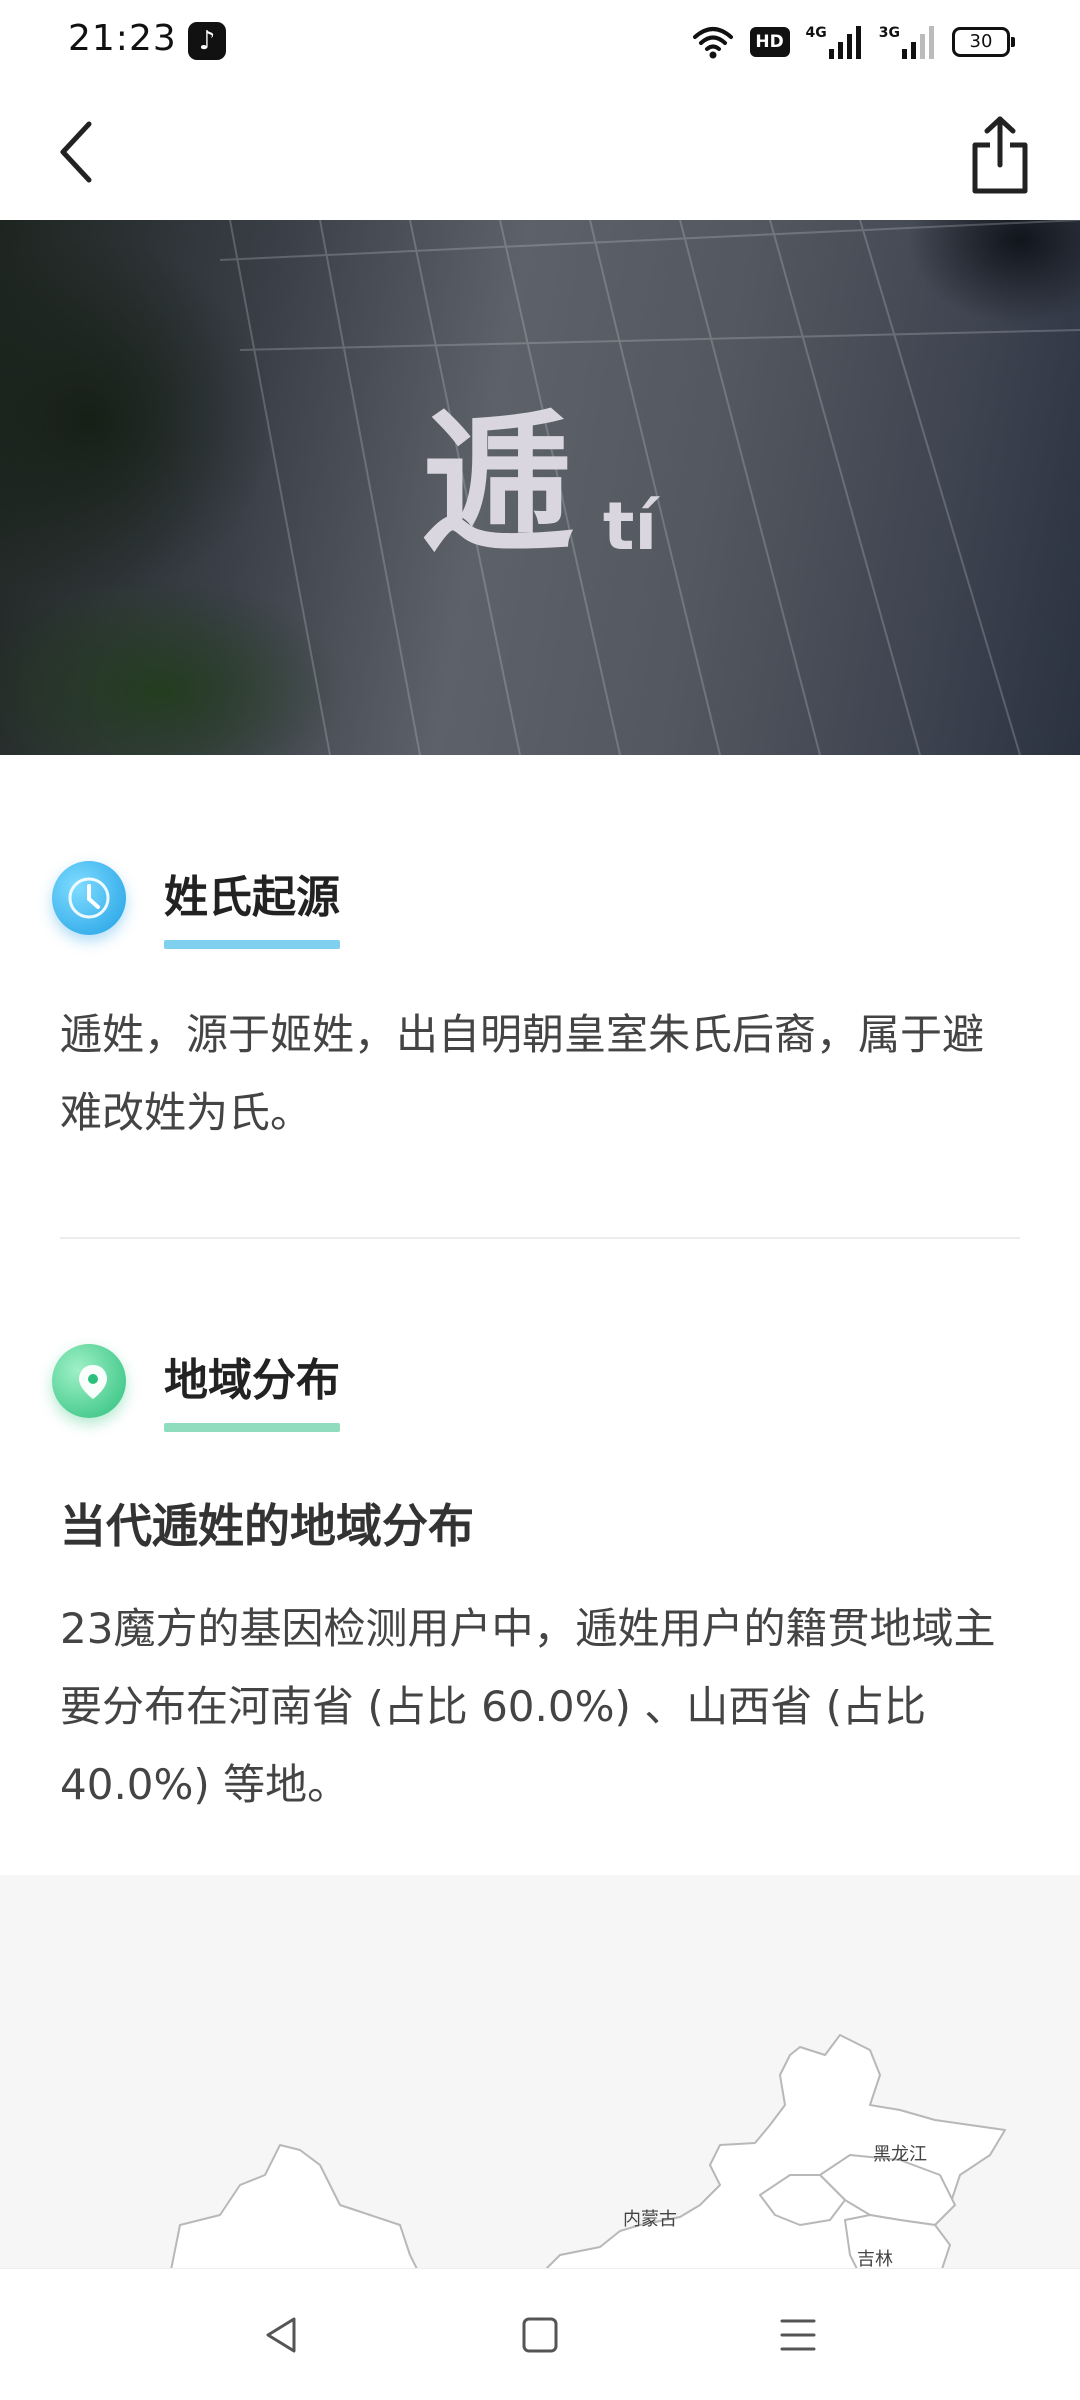 This screenshot has height=2400, width=1080. I want to click on square-home-icon, so click(540, 2335).